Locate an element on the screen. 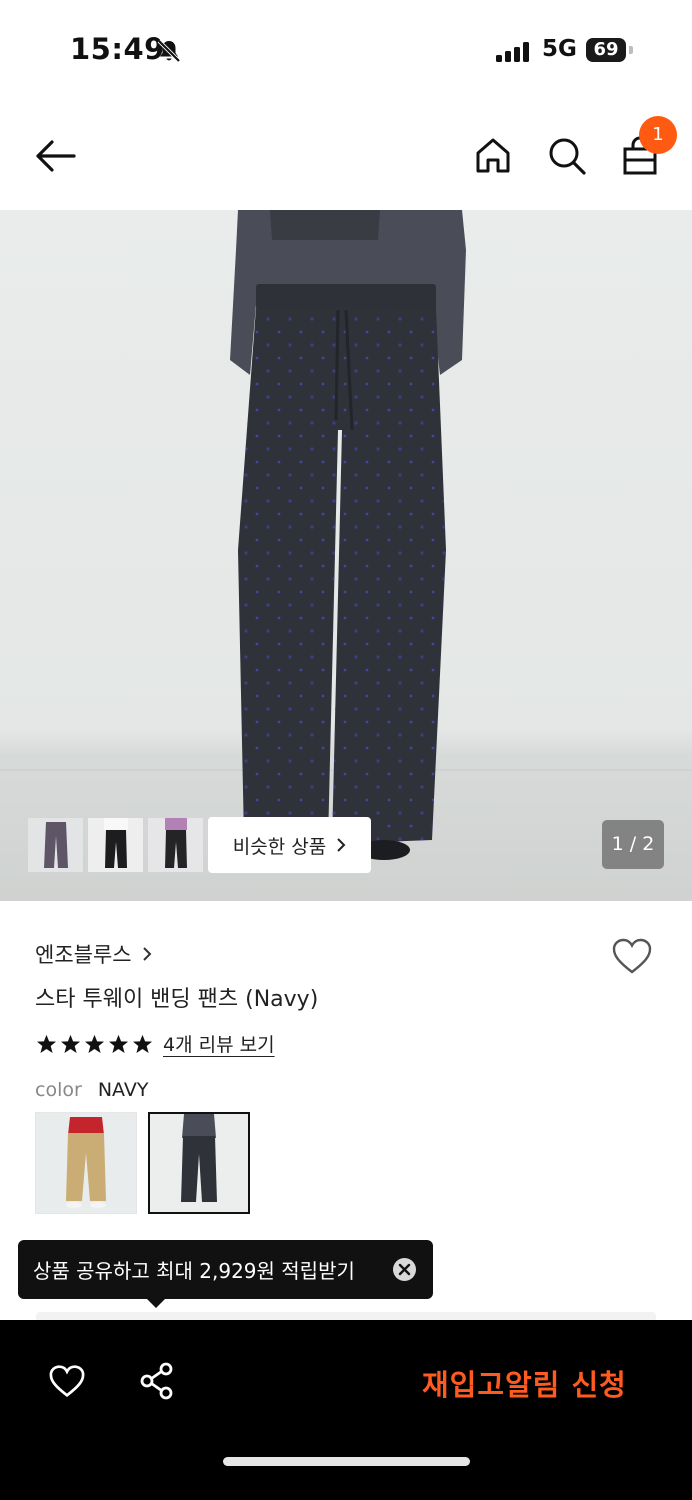 This screenshot has height=1500, width=692. selected-color: NAVY is located at coordinates (123, 1090).